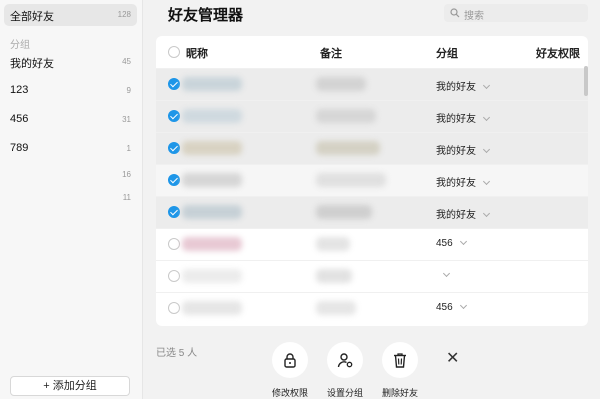 The image size is (600, 399). I want to click on sidebar-item-group: 789 1, so click(70, 149).